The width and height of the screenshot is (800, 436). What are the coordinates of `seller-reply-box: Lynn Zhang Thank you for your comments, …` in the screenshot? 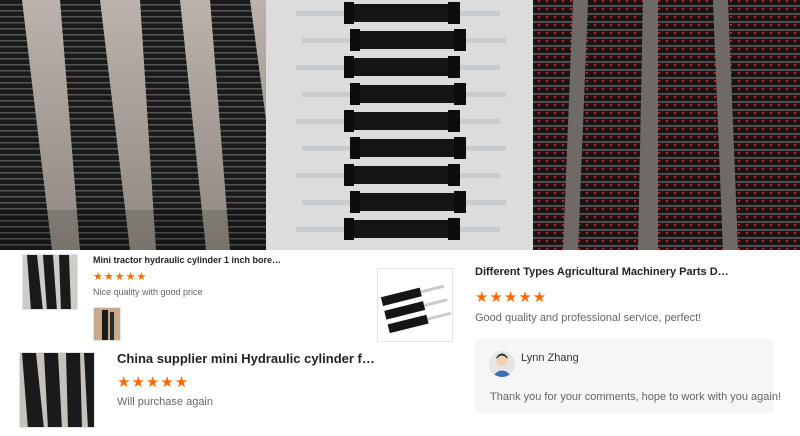 It's located at (628, 376).